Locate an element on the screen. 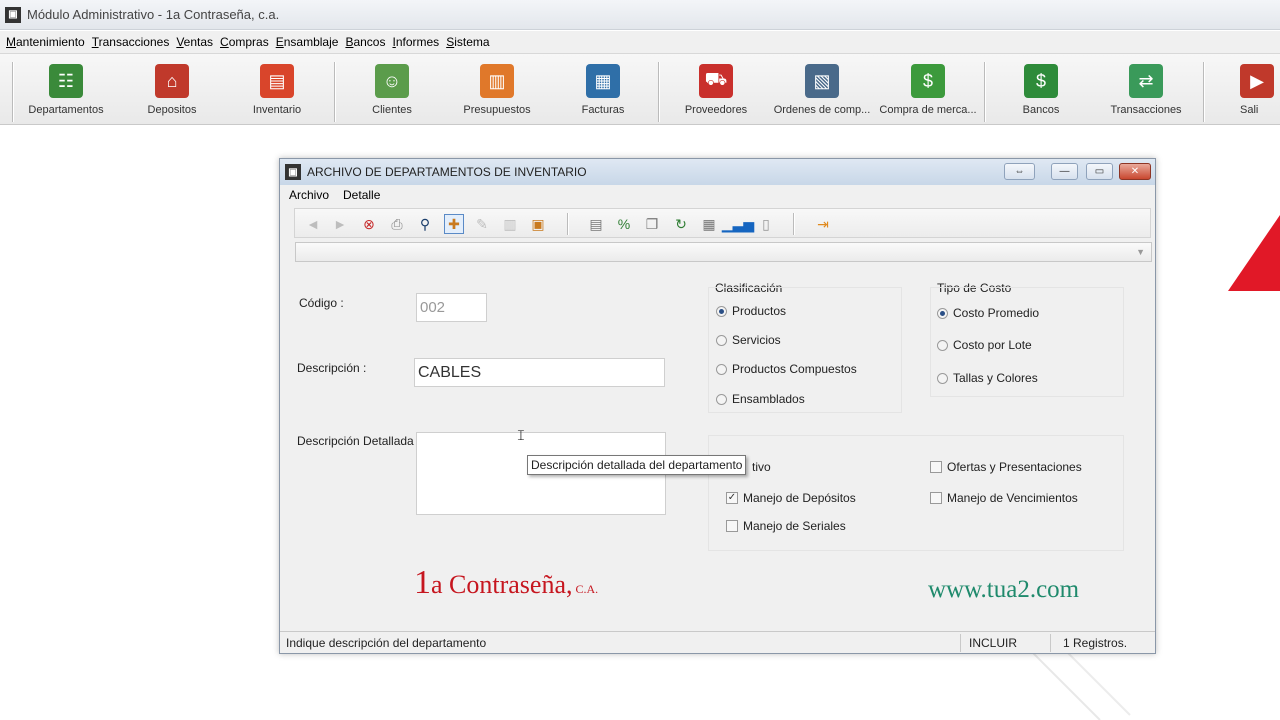  toolbar-transacciones-button: ⇄ Transacciones is located at coordinates (1146, 93).